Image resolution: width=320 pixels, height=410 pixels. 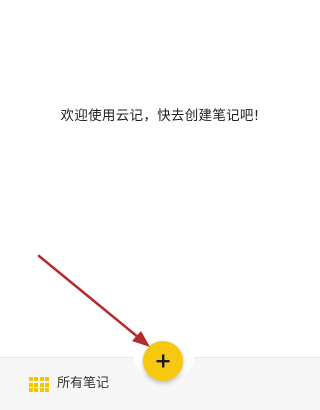 I want to click on grid-icon, so click(x=39, y=384).